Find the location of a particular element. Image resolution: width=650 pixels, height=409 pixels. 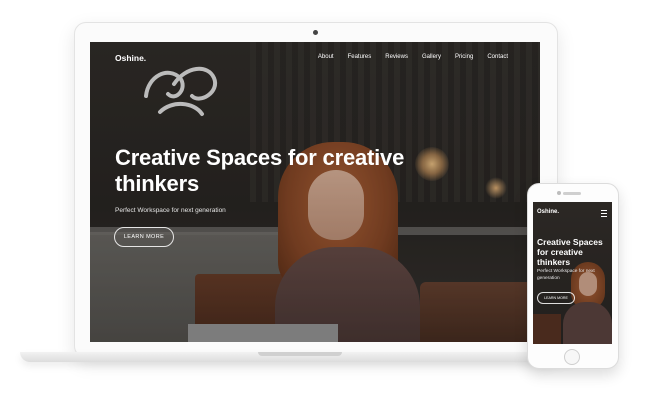

mobile-site-logo: Oshine. is located at coordinates (548, 212).